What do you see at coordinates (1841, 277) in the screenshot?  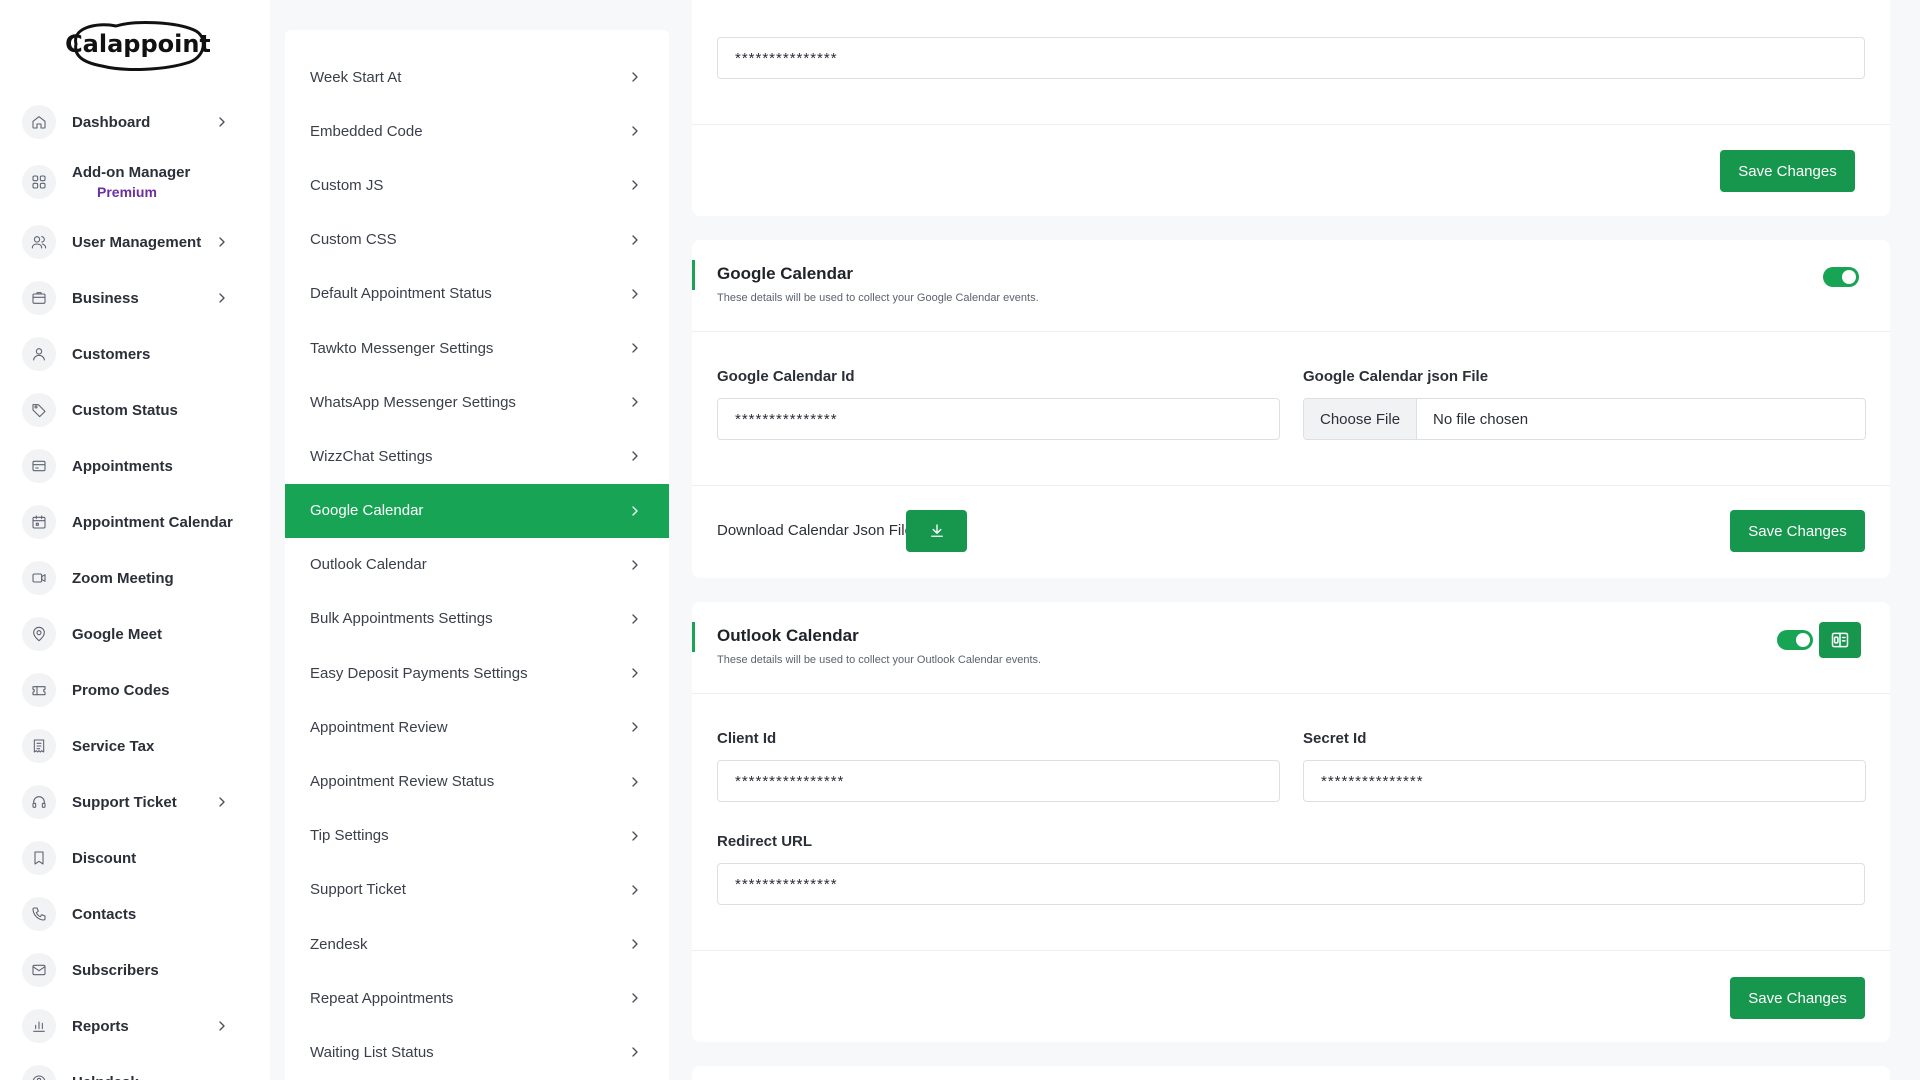 I see `google-calendar-toggle` at bounding box center [1841, 277].